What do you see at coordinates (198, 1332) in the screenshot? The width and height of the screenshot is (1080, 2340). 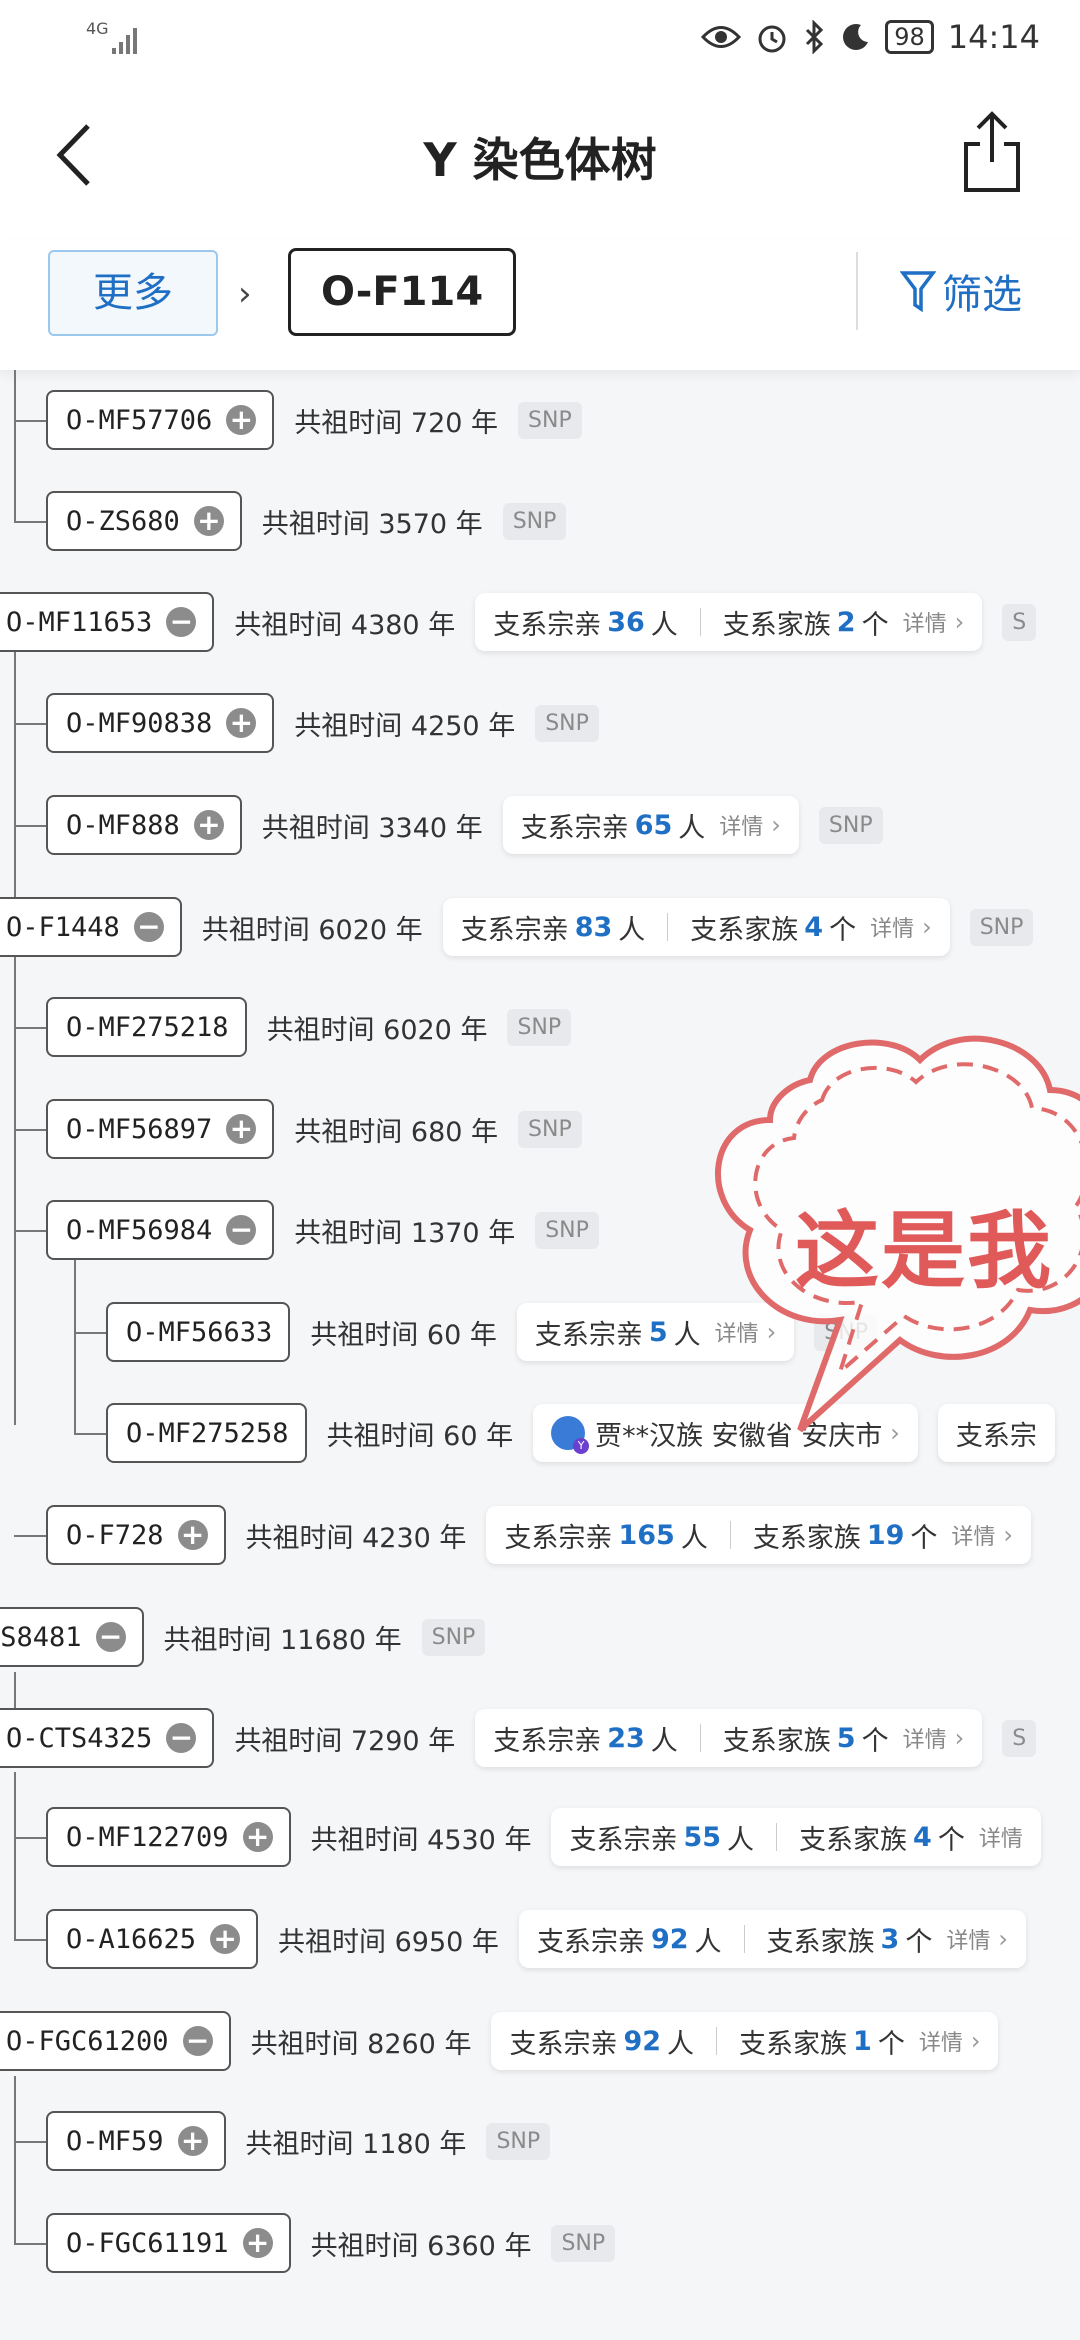 I see `haplogroup-node: O-MF56633` at bounding box center [198, 1332].